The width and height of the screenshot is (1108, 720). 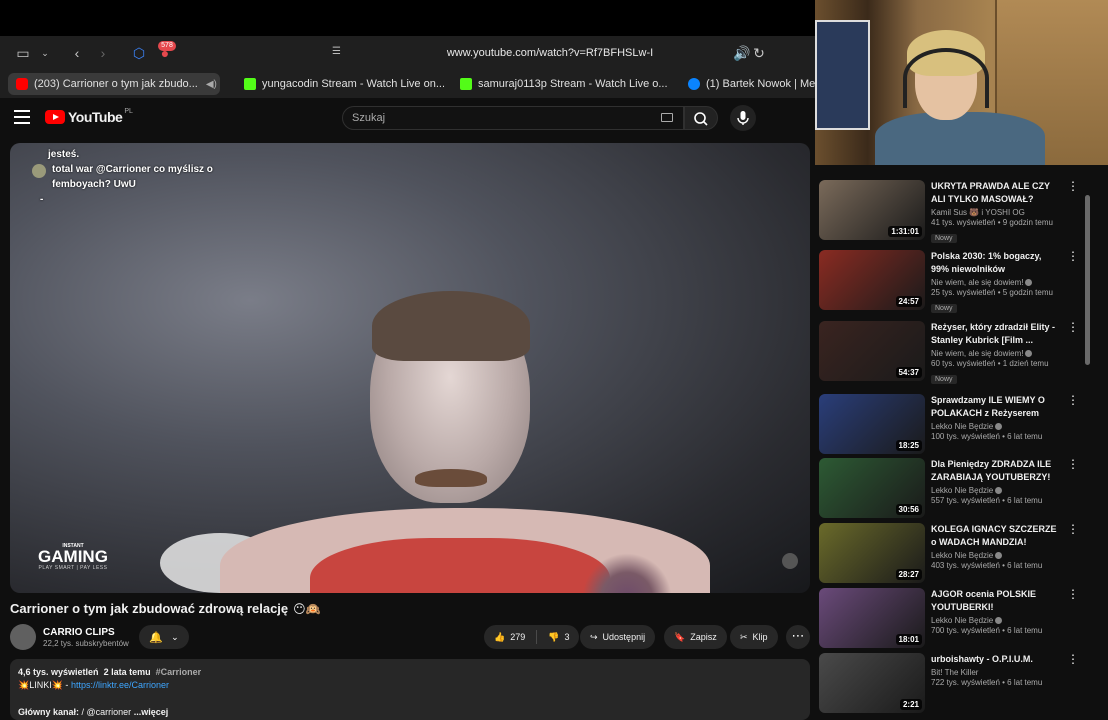 I want to click on reload-icon: ↻, so click(x=759, y=53).